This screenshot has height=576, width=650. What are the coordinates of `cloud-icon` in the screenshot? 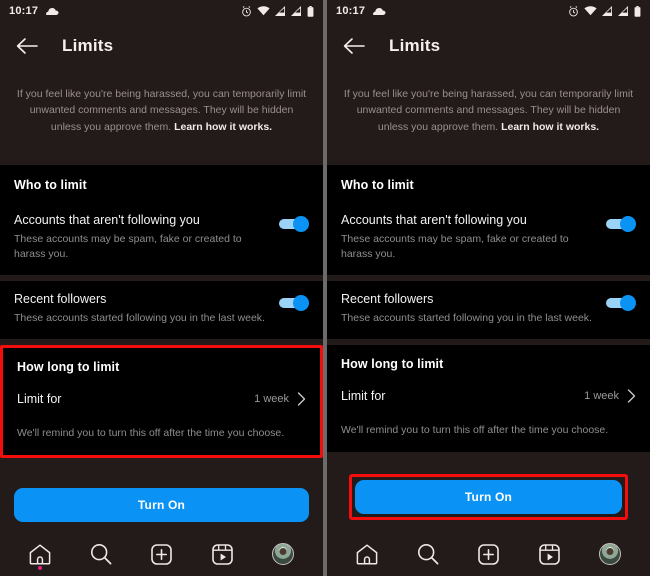 It's located at (52, 11).